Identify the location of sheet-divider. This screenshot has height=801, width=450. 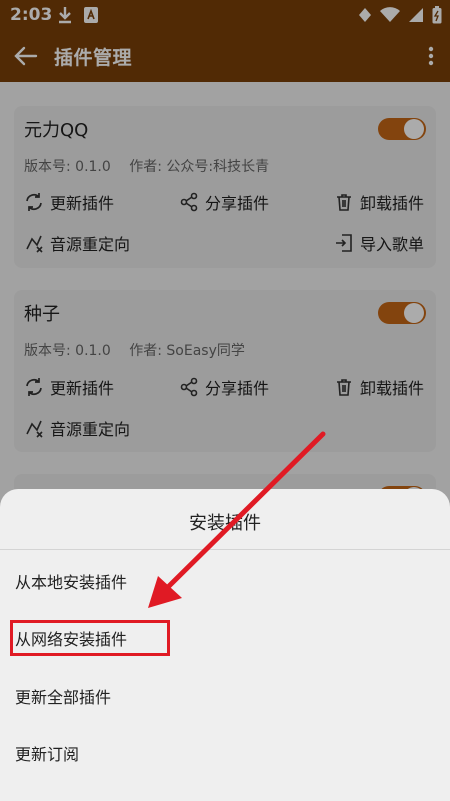
(225, 549).